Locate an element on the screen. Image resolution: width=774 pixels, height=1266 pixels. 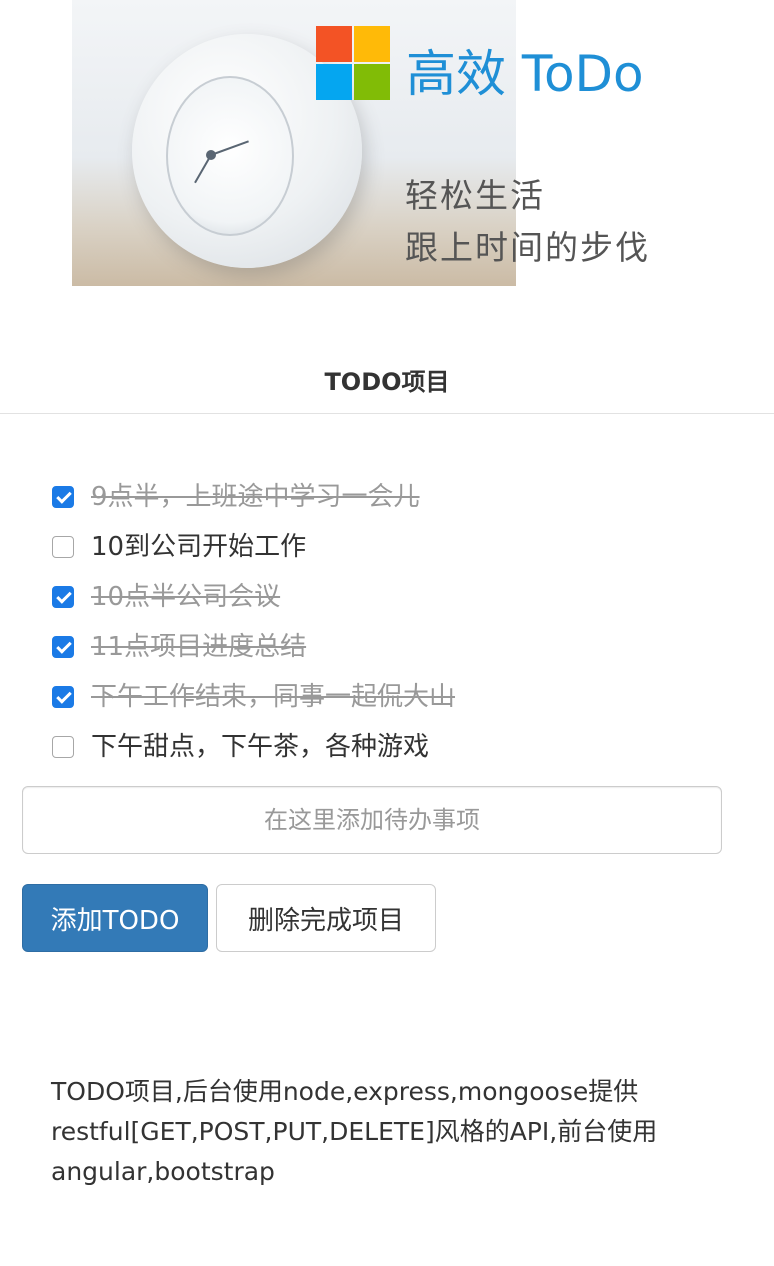
add-todo-button: 添加TODO is located at coordinates (115, 918).